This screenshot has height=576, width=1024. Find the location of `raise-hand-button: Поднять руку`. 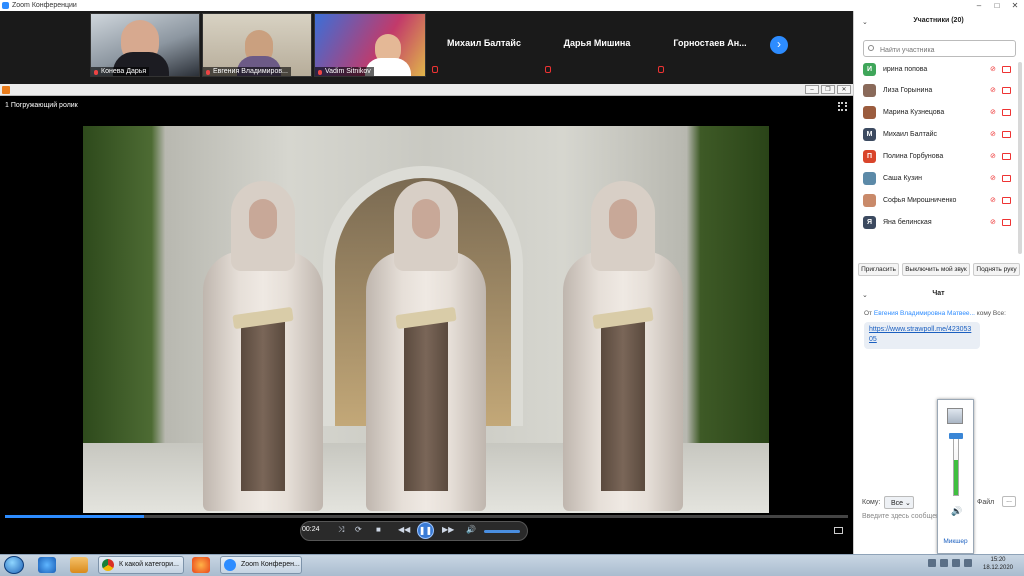

raise-hand-button: Поднять руку is located at coordinates (996, 269).